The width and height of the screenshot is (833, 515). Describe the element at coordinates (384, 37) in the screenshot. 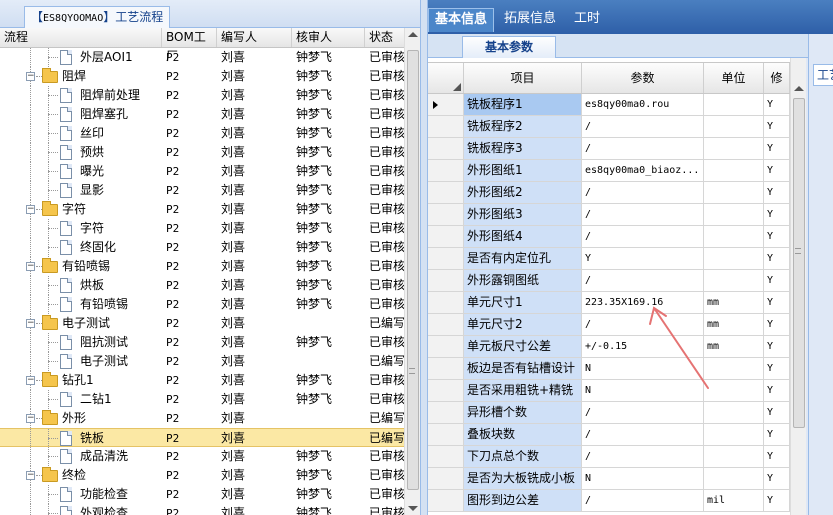

I see `col-header-status: 状态` at that location.